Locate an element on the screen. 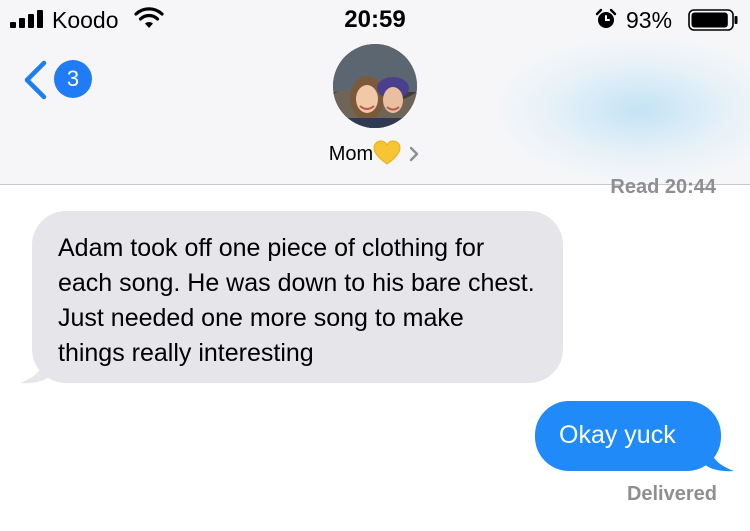 The width and height of the screenshot is (750, 531). contact-details-button: Mom is located at coordinates (375, 153).